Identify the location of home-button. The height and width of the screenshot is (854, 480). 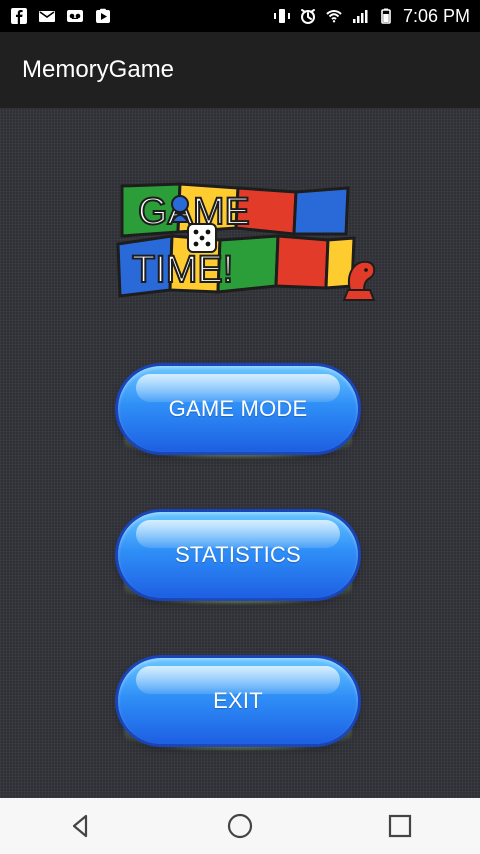
(240, 826).